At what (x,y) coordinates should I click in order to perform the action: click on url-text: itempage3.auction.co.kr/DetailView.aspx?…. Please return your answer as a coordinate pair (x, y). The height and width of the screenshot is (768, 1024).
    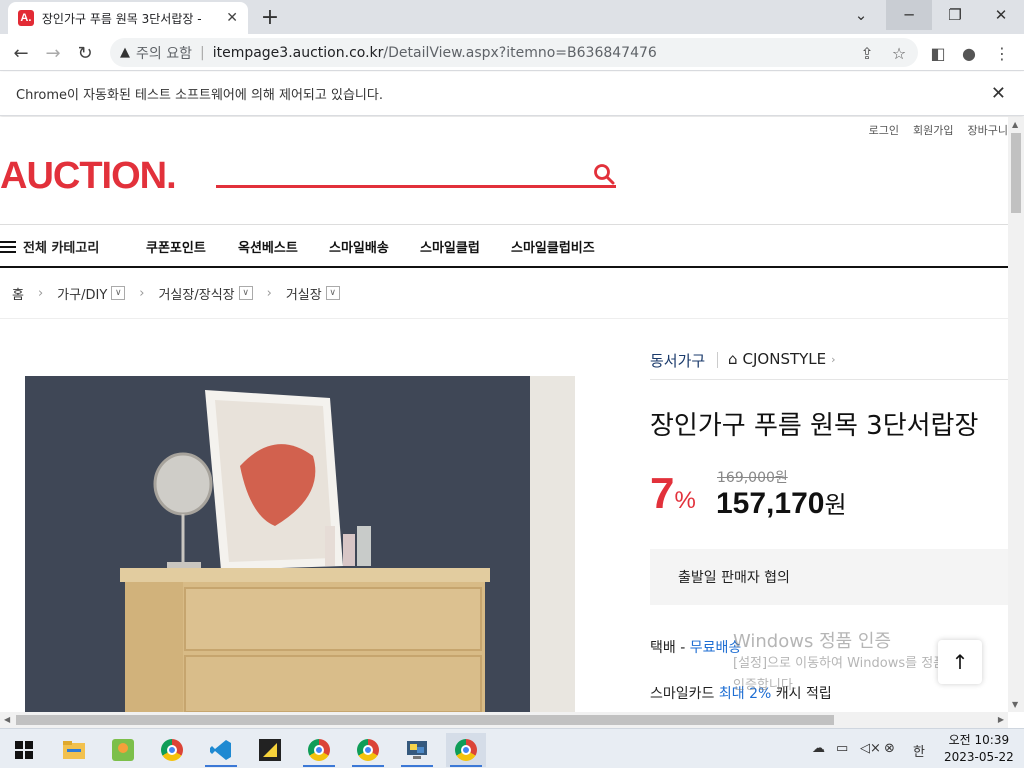
    Looking at the image, I should click on (435, 53).